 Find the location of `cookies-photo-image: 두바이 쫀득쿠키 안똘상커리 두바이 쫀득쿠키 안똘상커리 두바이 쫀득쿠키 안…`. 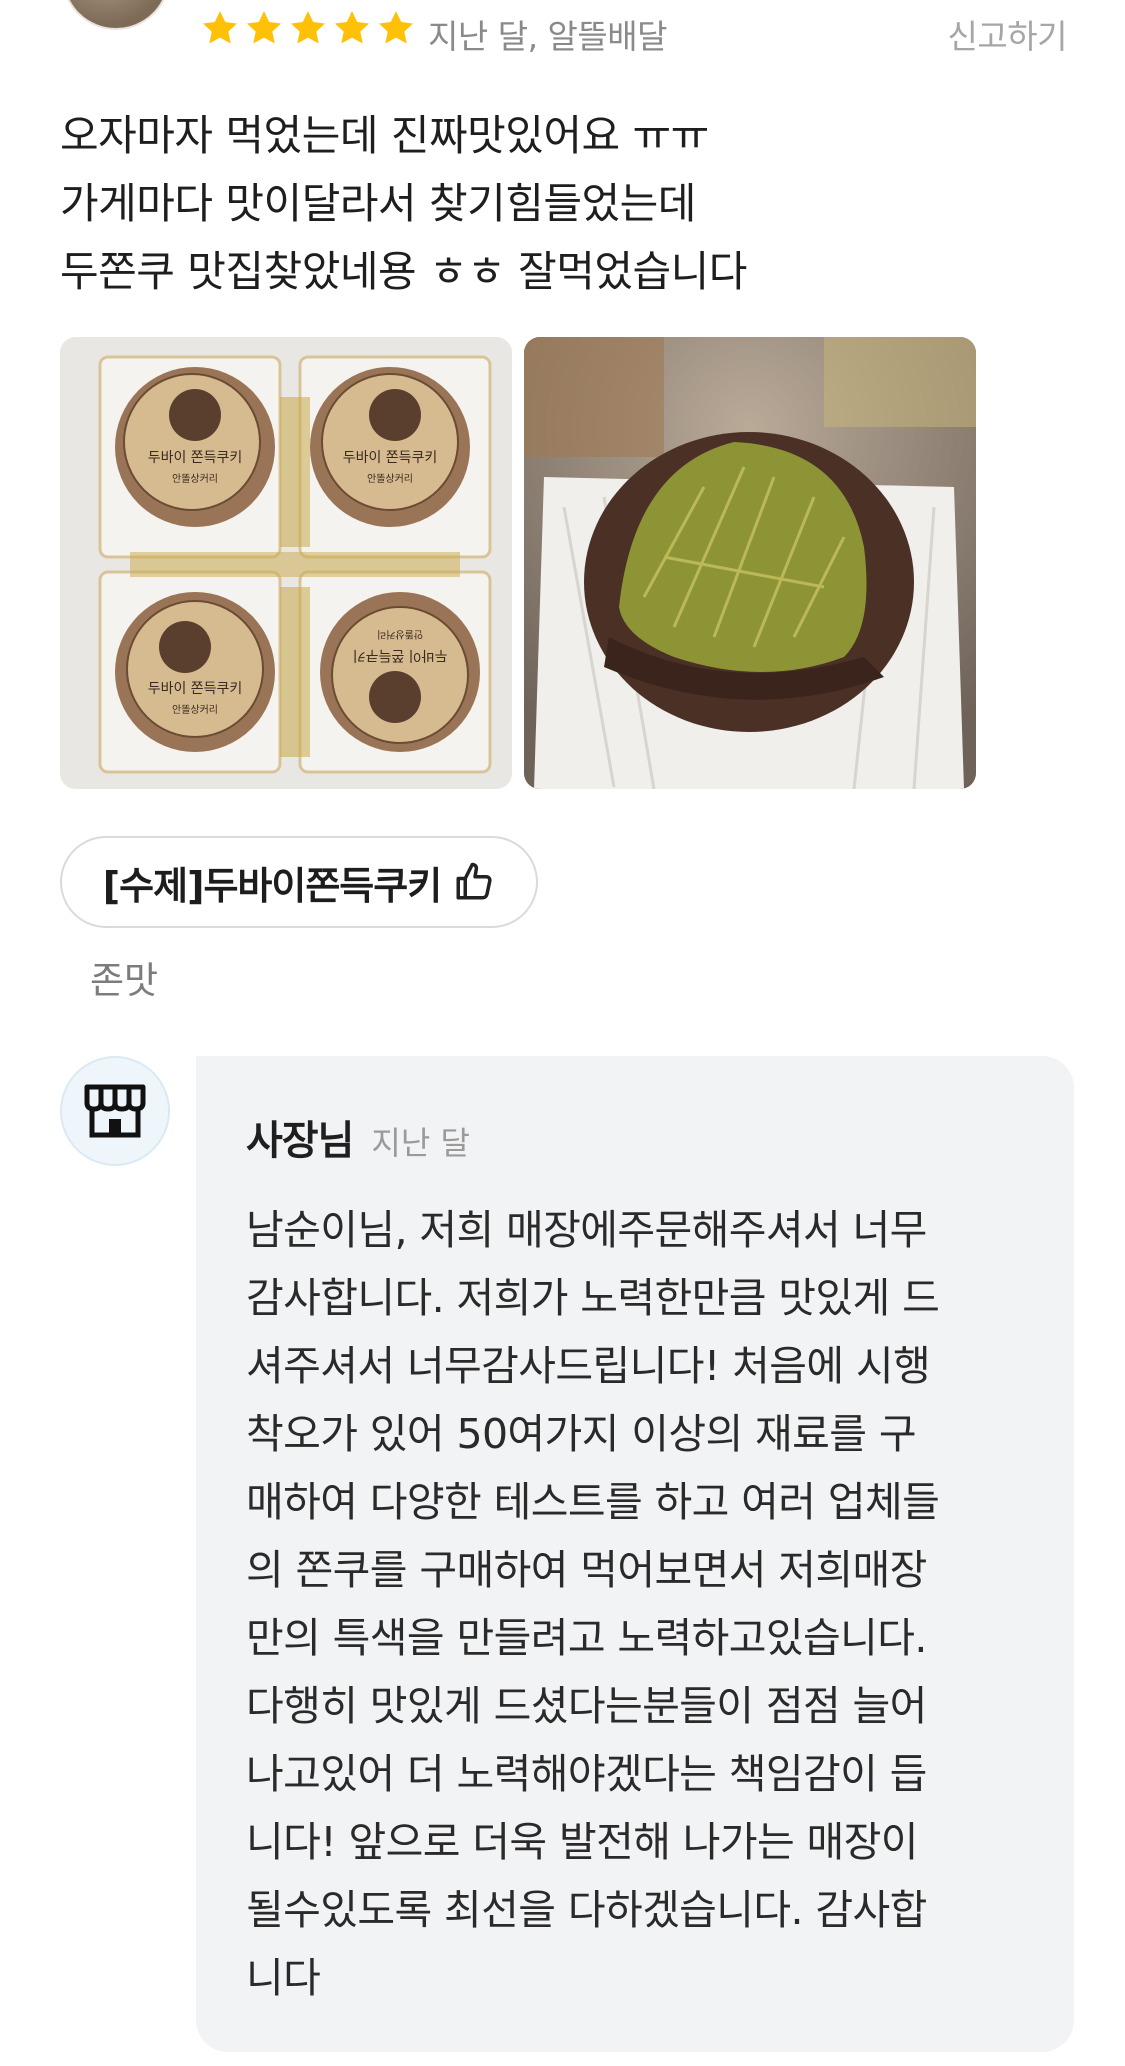

cookies-photo-image: 두바이 쫀득쿠키 안똘상커리 두바이 쫀득쿠키 안똘상커리 두바이 쫀득쿠키 안… is located at coordinates (286, 563).